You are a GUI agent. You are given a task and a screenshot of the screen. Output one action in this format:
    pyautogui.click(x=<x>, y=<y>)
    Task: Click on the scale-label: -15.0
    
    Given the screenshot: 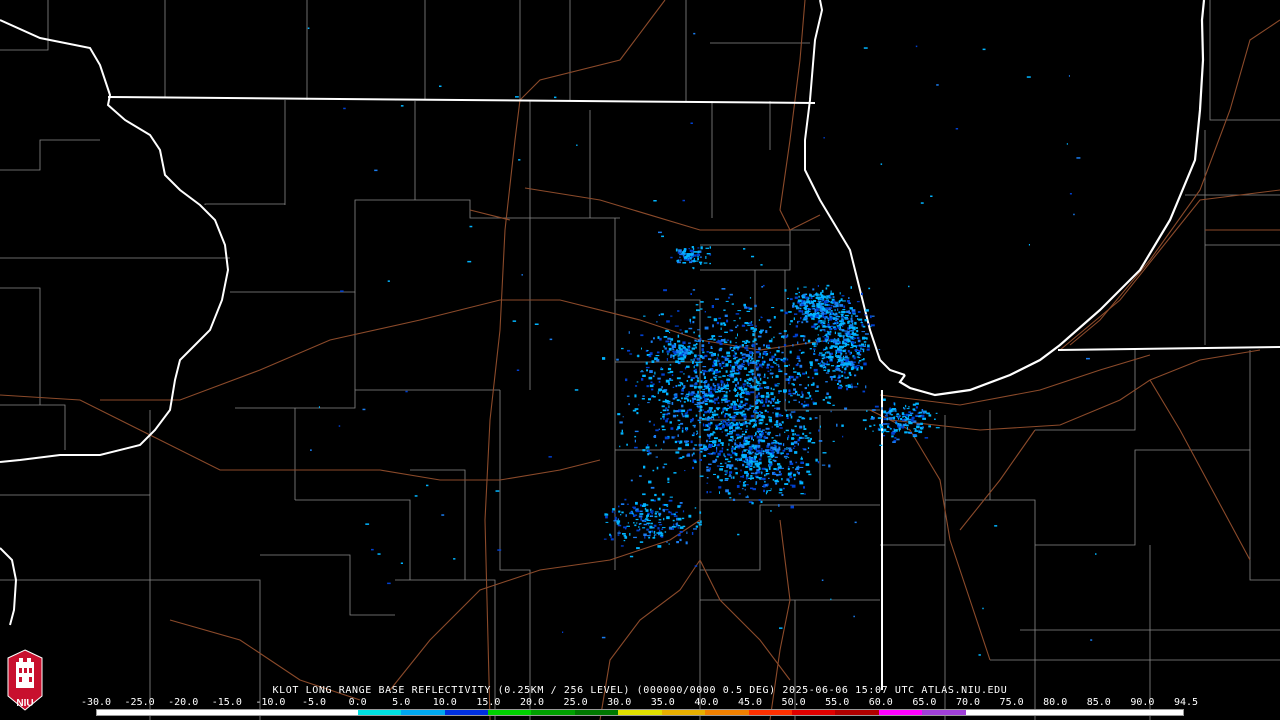 What is the action you would take?
    pyautogui.click(x=226, y=702)
    